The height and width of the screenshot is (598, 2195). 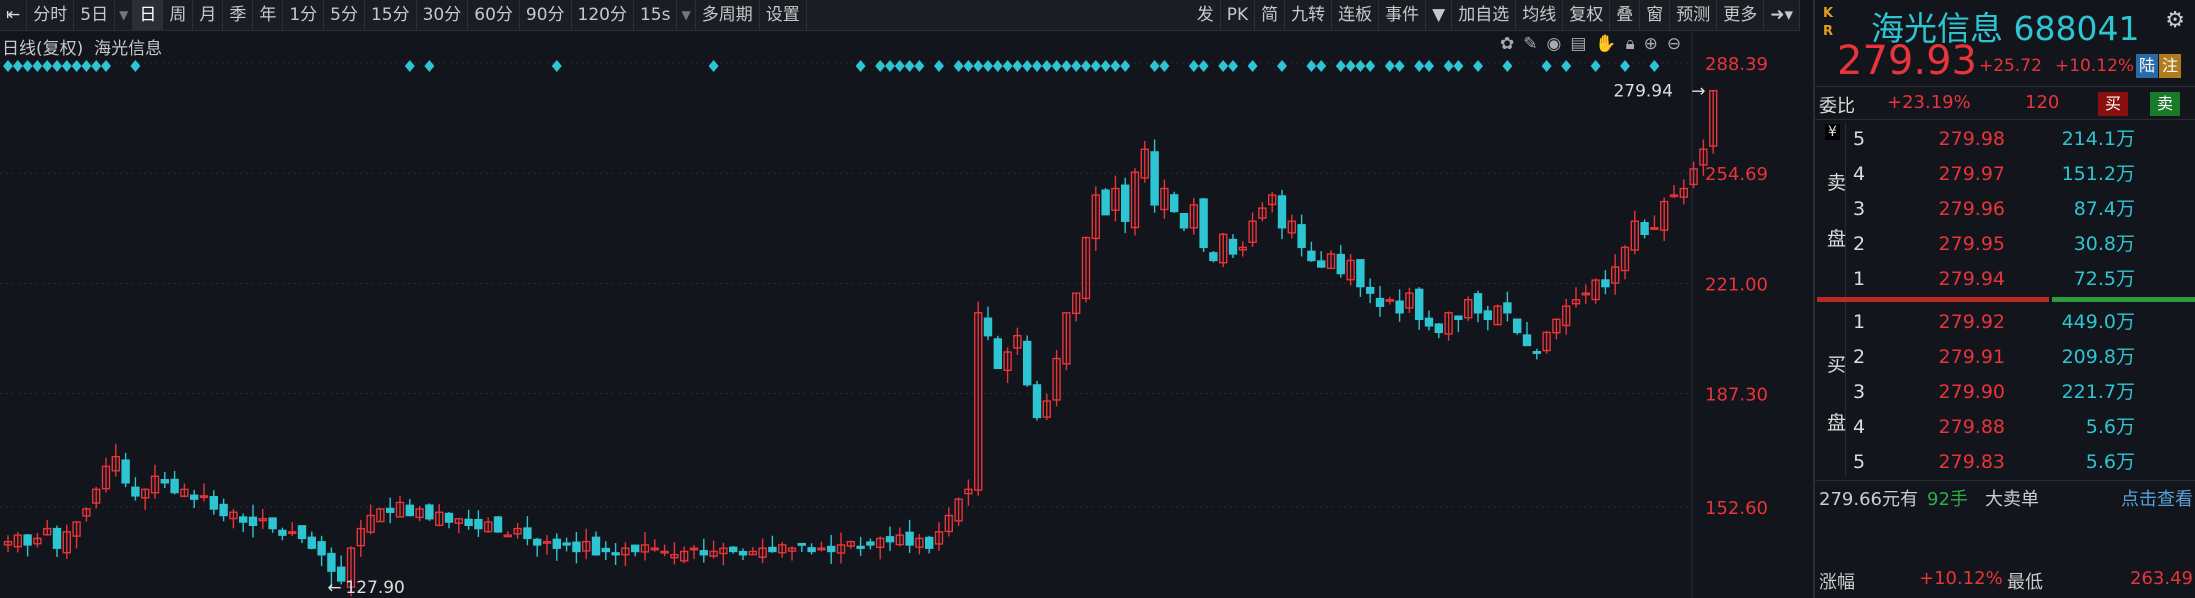 I want to click on orderbook-row: 3 279.96 87.4万, so click(x=2005, y=209).